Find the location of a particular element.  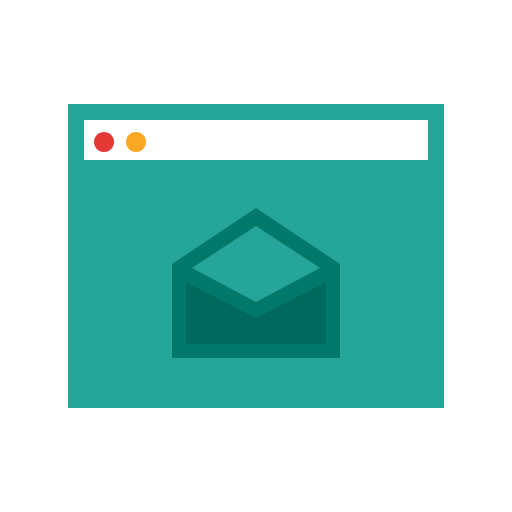

minimize-dot-icon is located at coordinates (136, 142).